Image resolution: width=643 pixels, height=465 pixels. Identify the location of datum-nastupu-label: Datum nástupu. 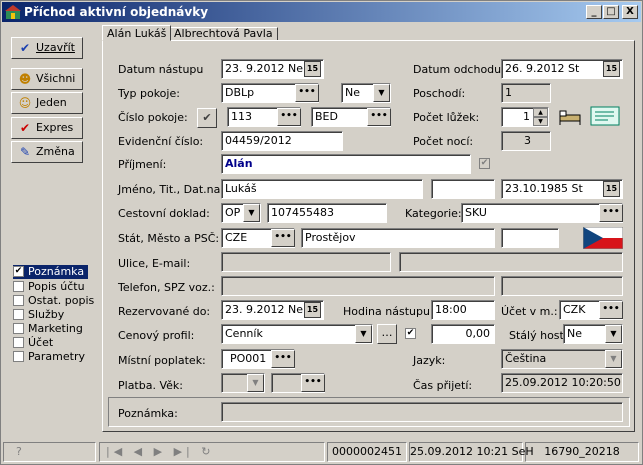
(161, 69).